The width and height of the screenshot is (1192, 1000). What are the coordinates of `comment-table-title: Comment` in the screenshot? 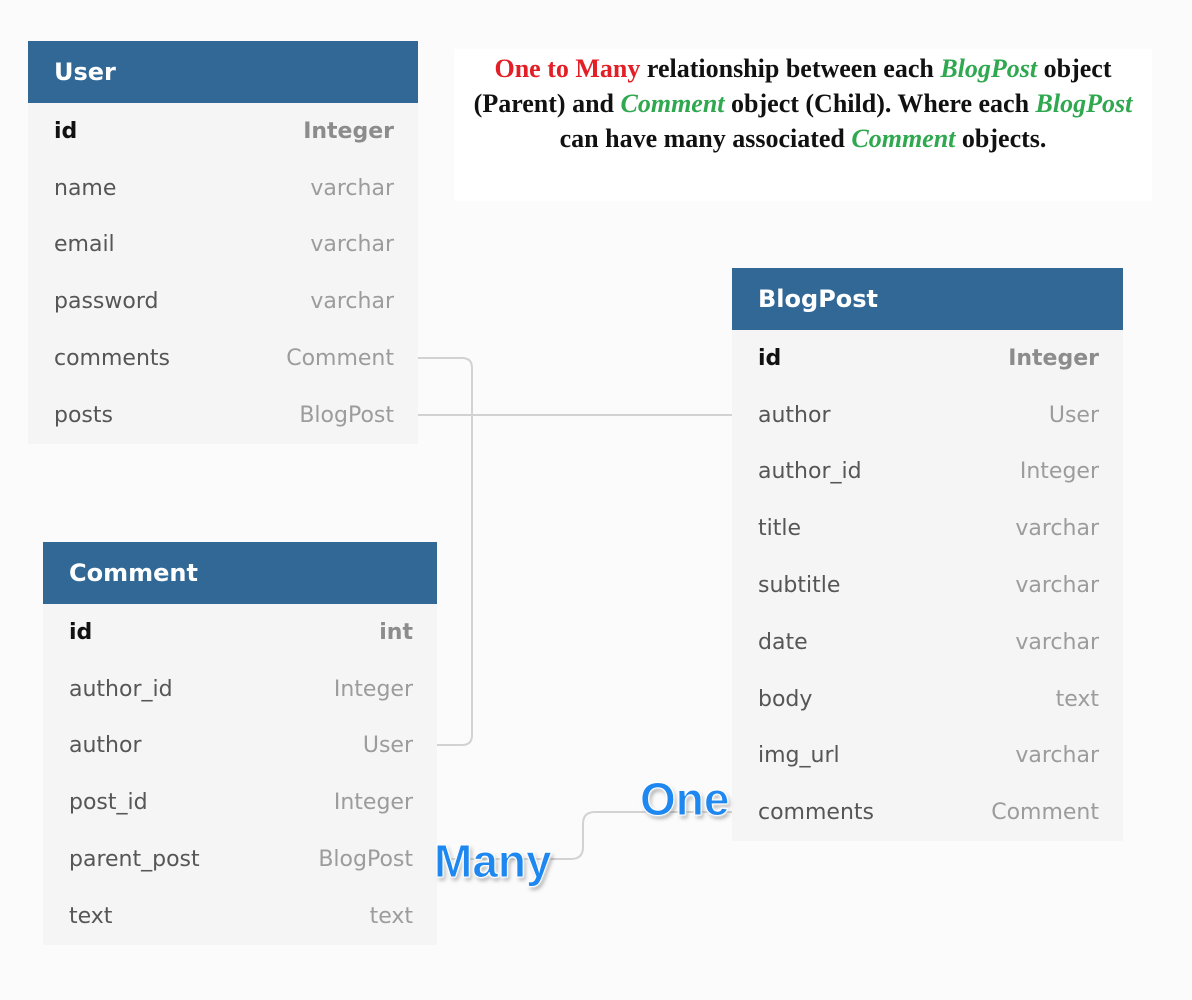 It's located at (240, 573).